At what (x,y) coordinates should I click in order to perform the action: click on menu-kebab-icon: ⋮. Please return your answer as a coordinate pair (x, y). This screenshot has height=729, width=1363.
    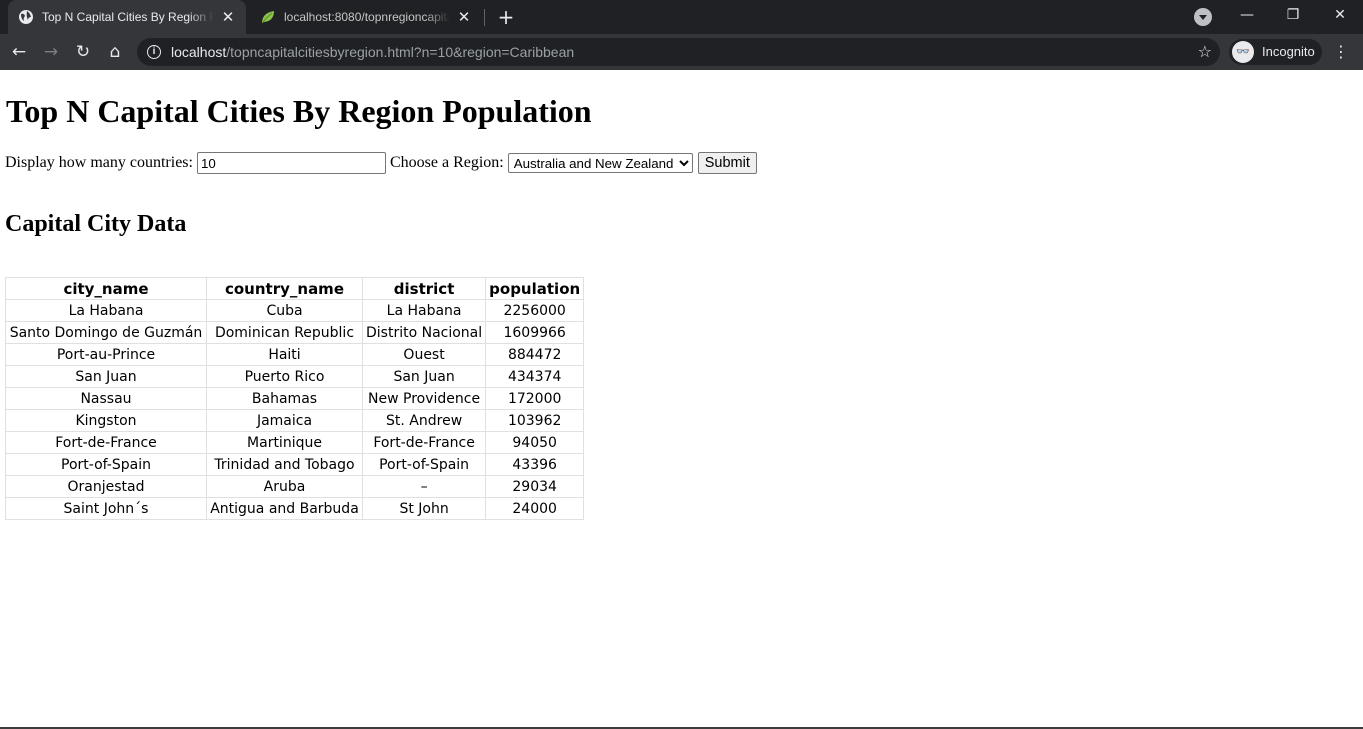
    Looking at the image, I should click on (1341, 52).